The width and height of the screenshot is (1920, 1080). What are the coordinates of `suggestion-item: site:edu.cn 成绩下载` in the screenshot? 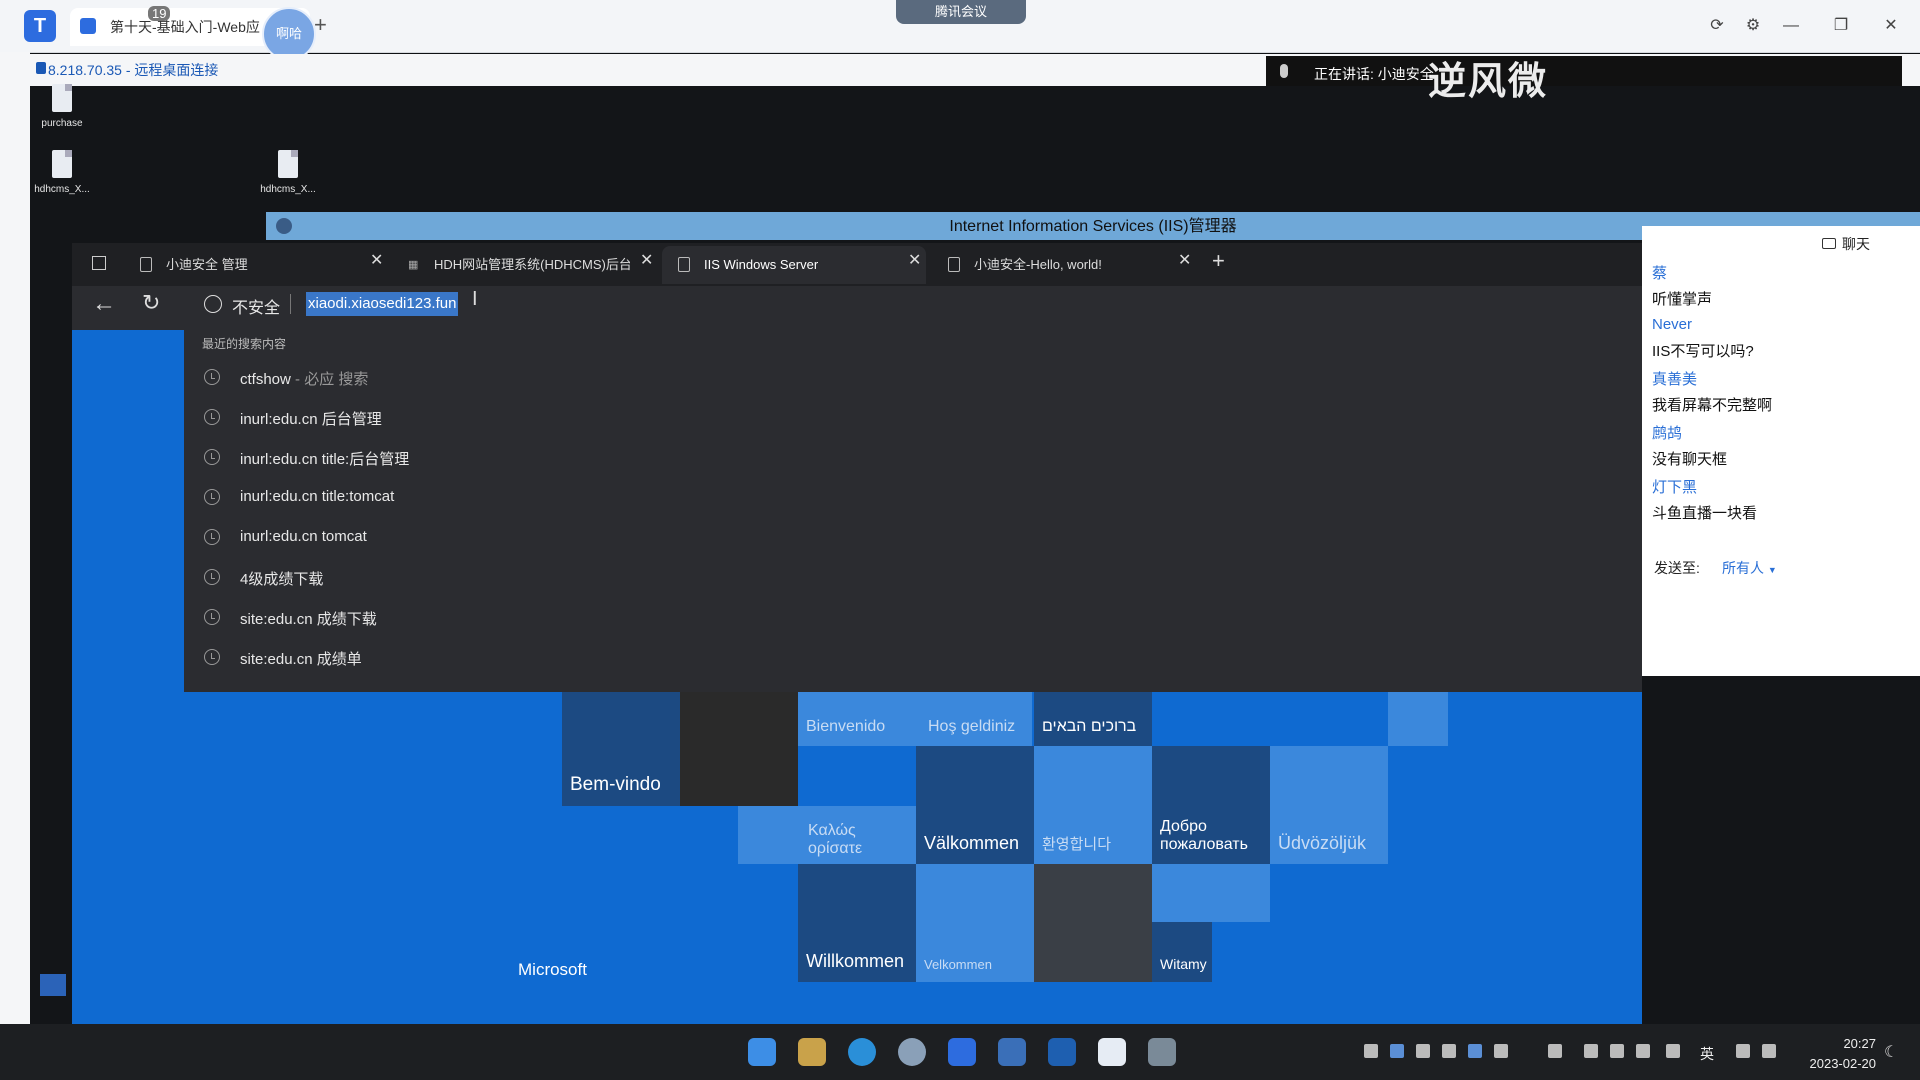 It's located at (600, 618).